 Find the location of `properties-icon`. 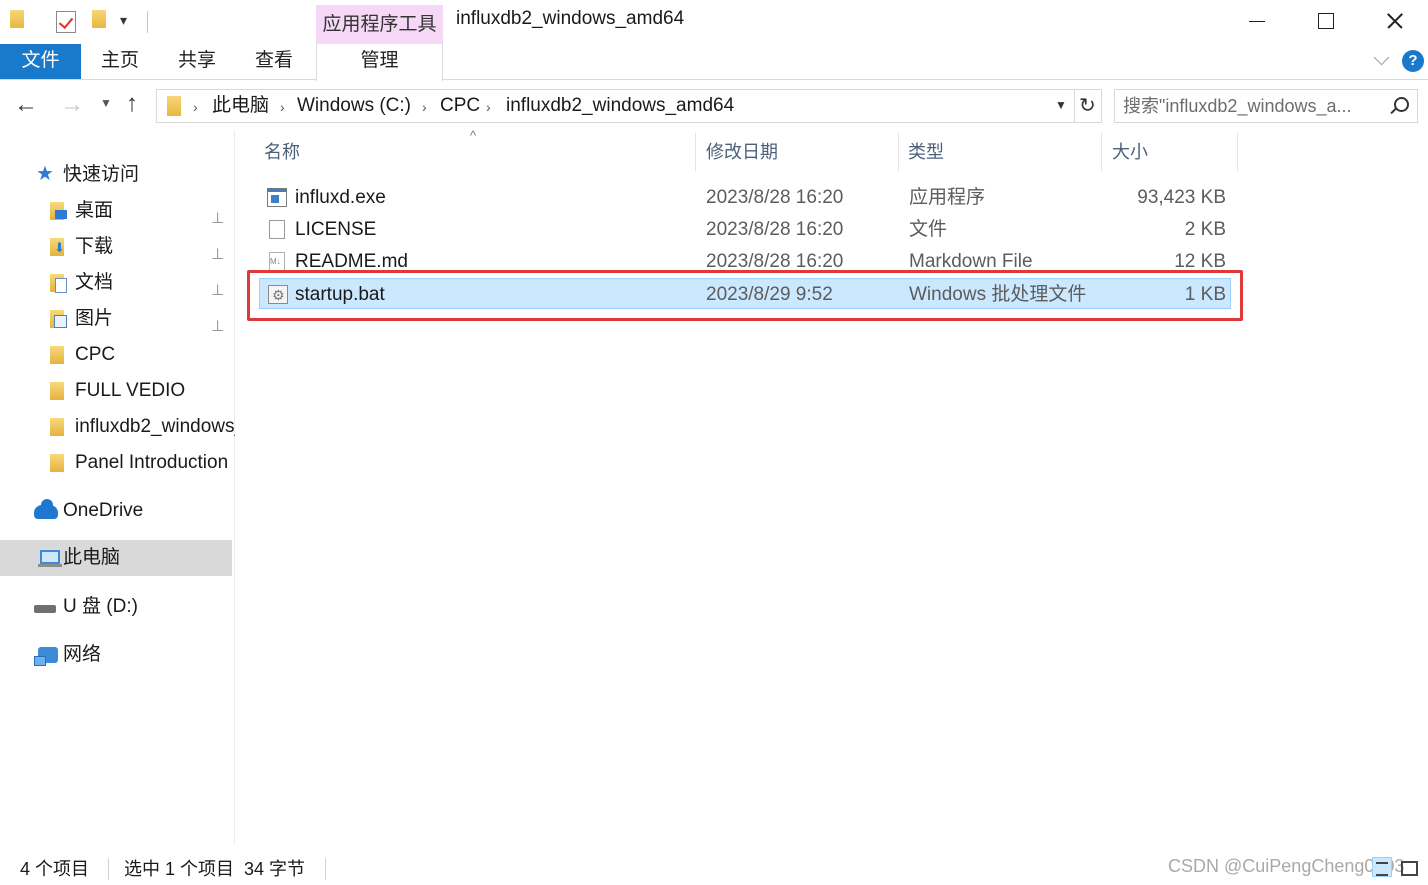

properties-icon is located at coordinates (66, 22).